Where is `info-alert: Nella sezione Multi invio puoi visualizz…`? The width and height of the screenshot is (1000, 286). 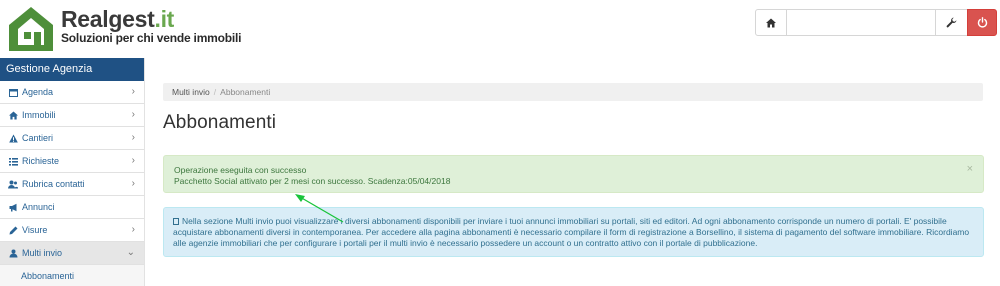
info-alert: Nella sezione Multi invio puoi visualizz… is located at coordinates (573, 232).